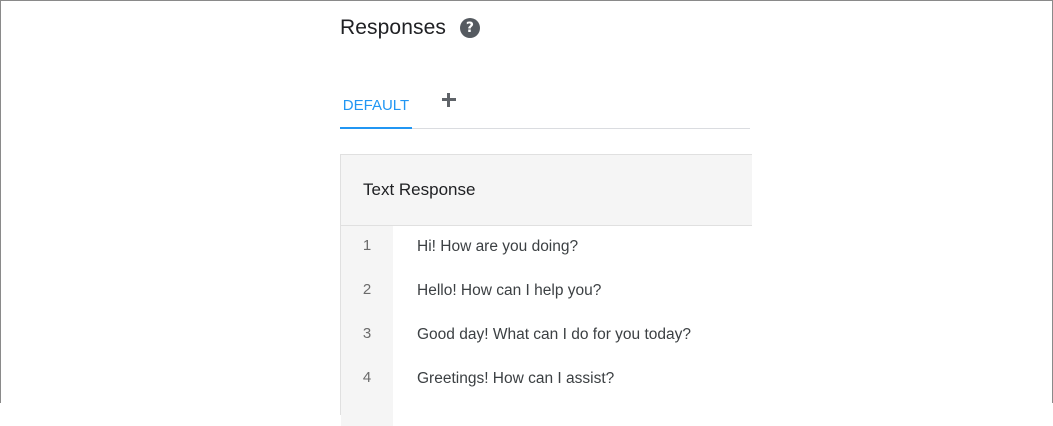  Describe the element at coordinates (542, 335) in the screenshot. I see `response-text-field: Good day! What can I do for you today?` at that location.